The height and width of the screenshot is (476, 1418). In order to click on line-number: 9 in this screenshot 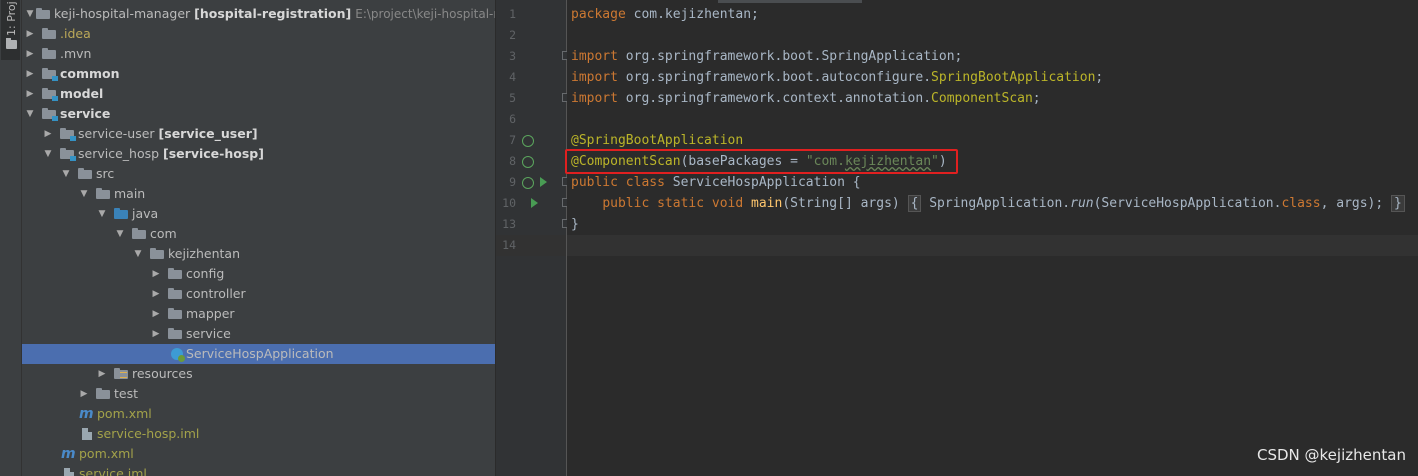, I will do `click(512, 182)`.